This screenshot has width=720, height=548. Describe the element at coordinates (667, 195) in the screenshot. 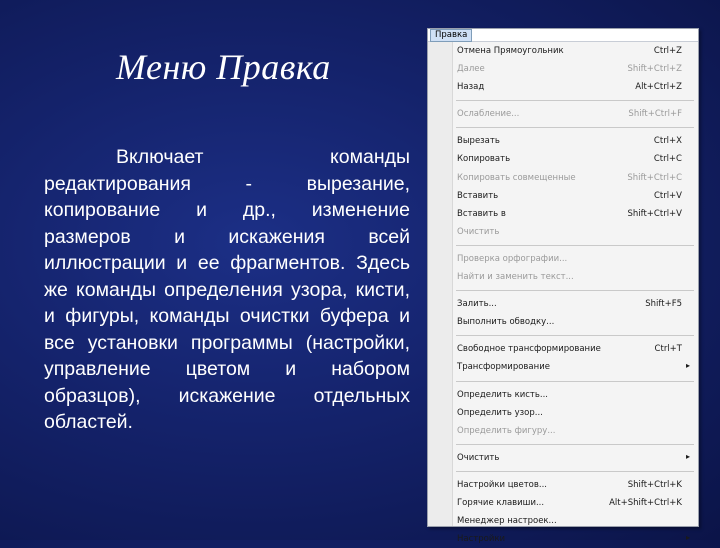

I see `menu-item-shortcut: Ctrl+V` at that location.